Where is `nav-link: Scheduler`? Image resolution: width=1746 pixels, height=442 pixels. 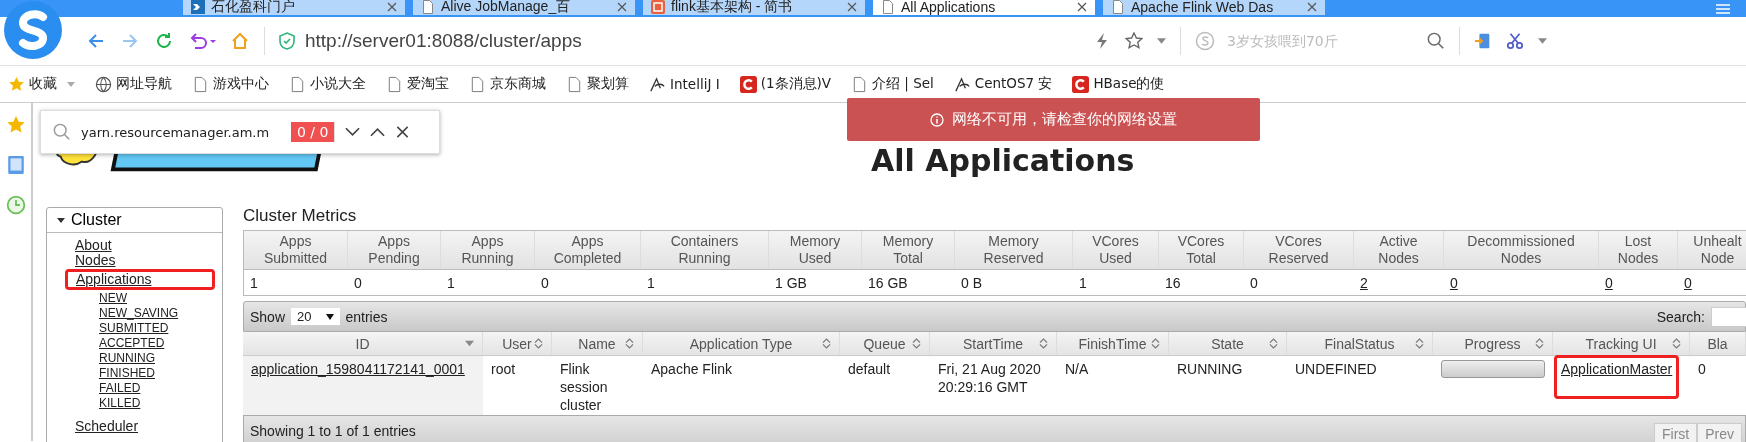 nav-link: Scheduler is located at coordinates (107, 426).